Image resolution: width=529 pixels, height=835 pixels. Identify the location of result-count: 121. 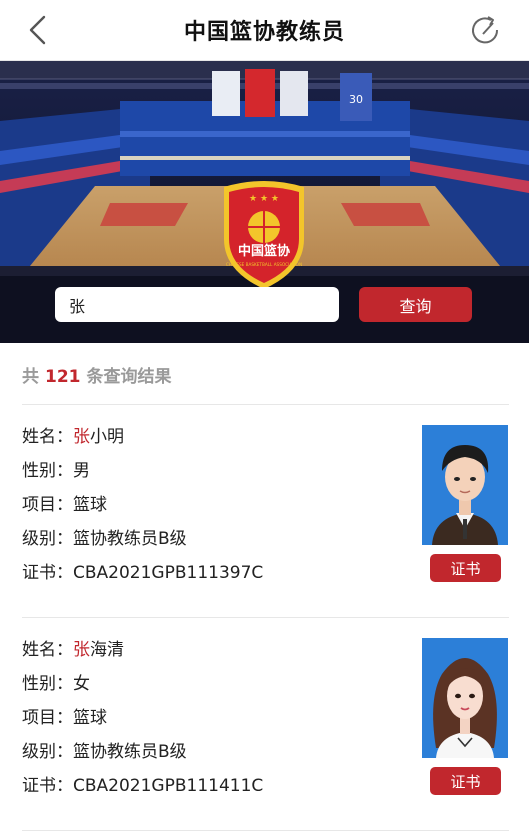
(63, 377).